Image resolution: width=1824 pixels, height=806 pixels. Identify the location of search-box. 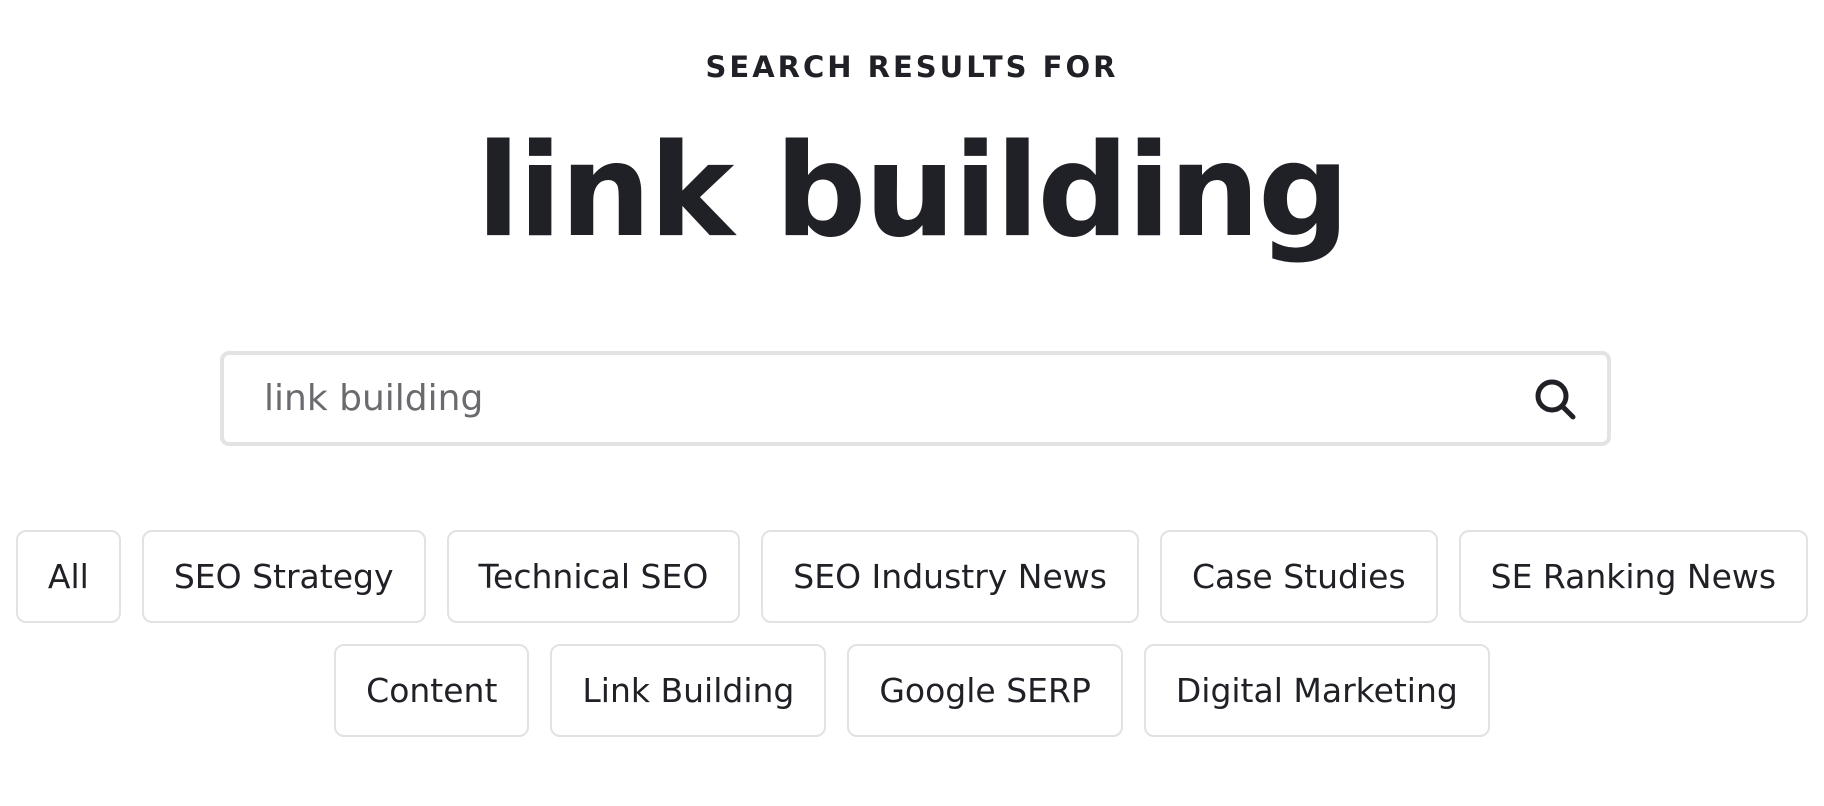
(915, 398).